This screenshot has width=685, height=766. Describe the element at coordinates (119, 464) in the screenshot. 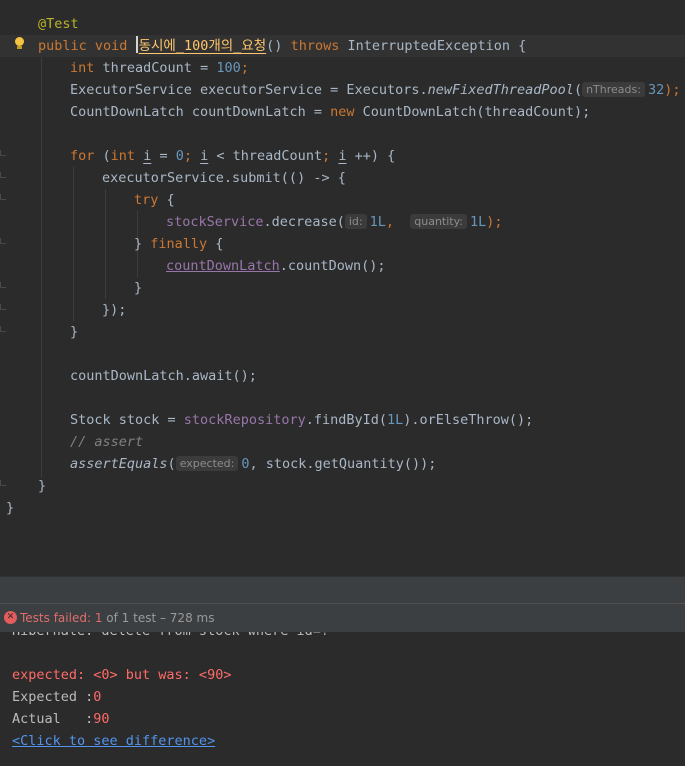

I see `method-call: assertEquals` at that location.